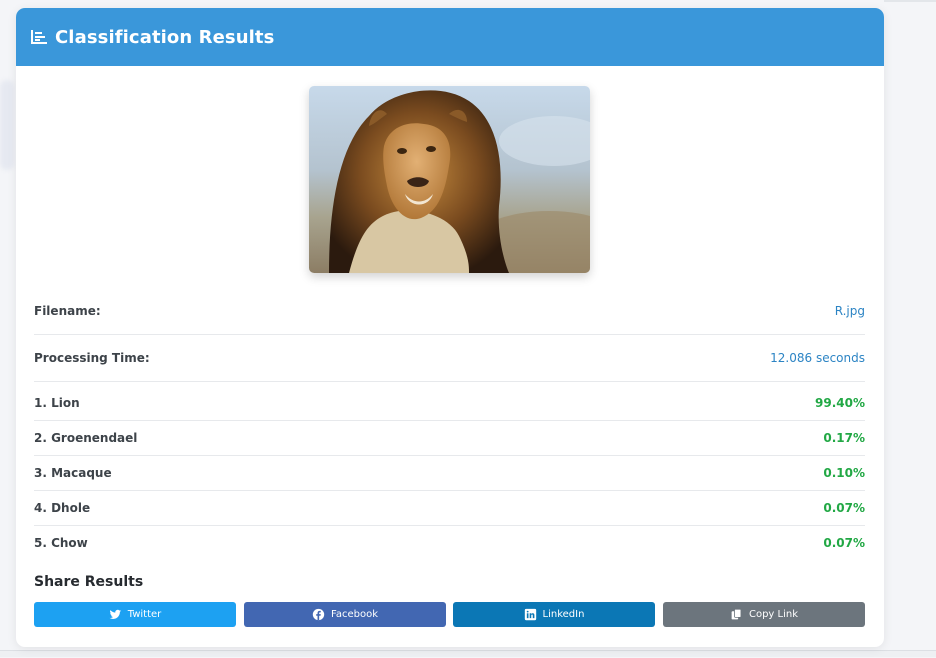  I want to click on filename-label: Filename:, so click(67, 311).